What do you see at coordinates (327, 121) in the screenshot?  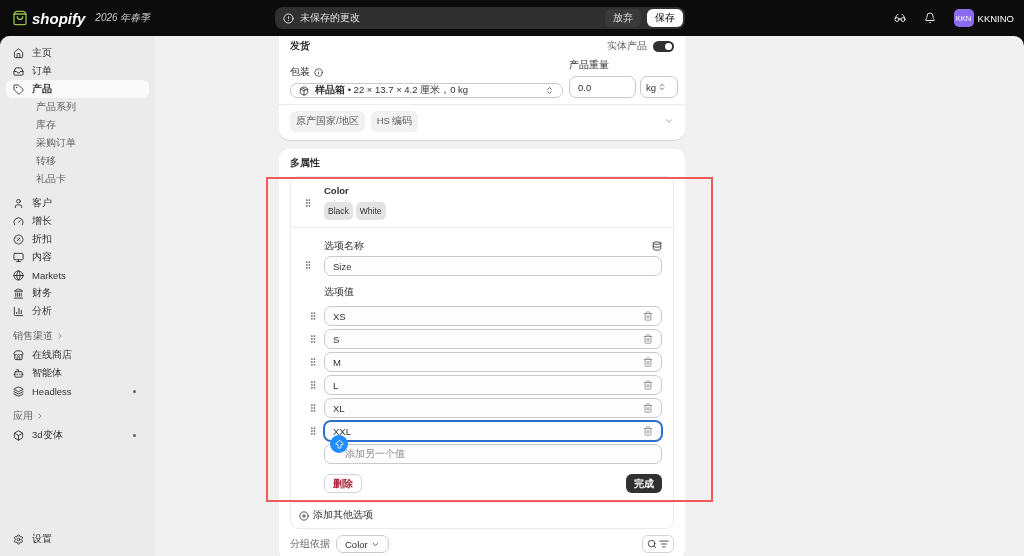 I see `customs-chip: 原产国家/地区` at bounding box center [327, 121].